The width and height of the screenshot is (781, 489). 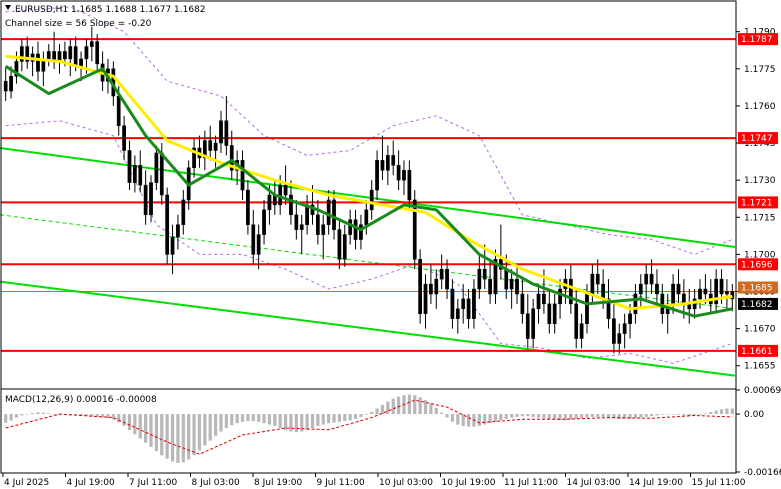 I want to click on time-tick-label: 15 Jul 11:00, so click(x=719, y=483).